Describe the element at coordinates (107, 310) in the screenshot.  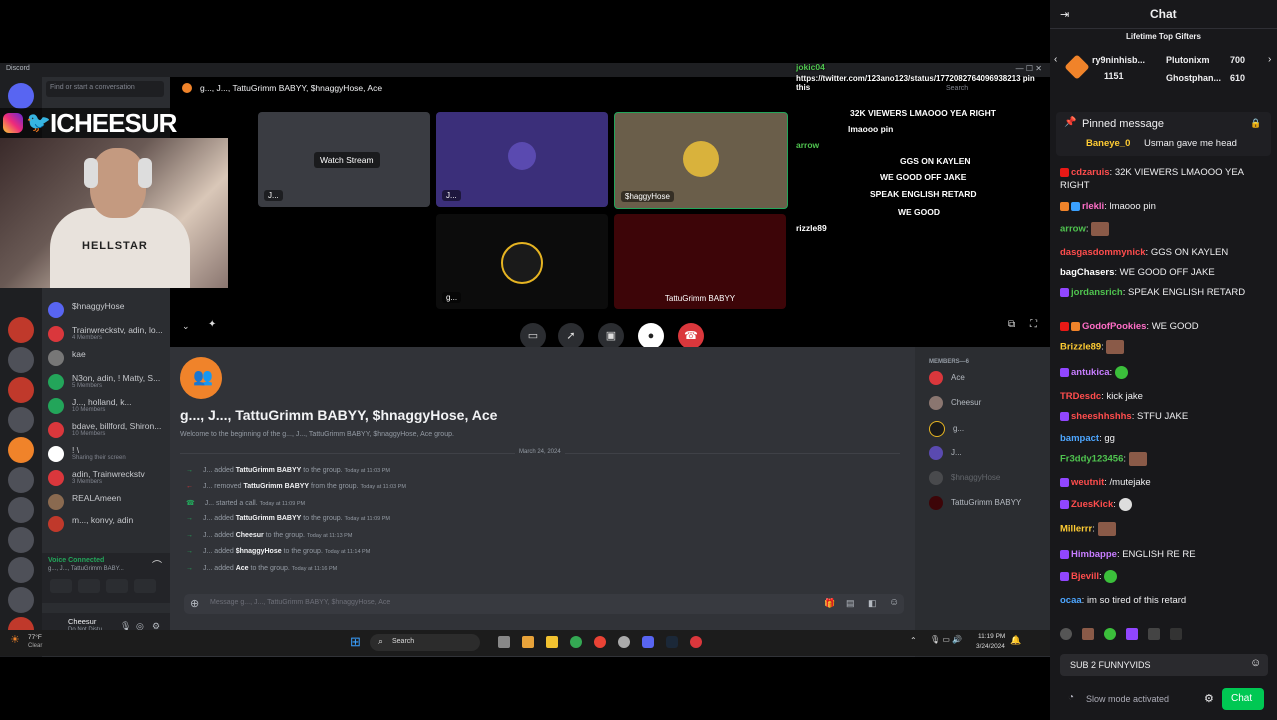
I see `dm-item: $hnaggyHose` at that location.